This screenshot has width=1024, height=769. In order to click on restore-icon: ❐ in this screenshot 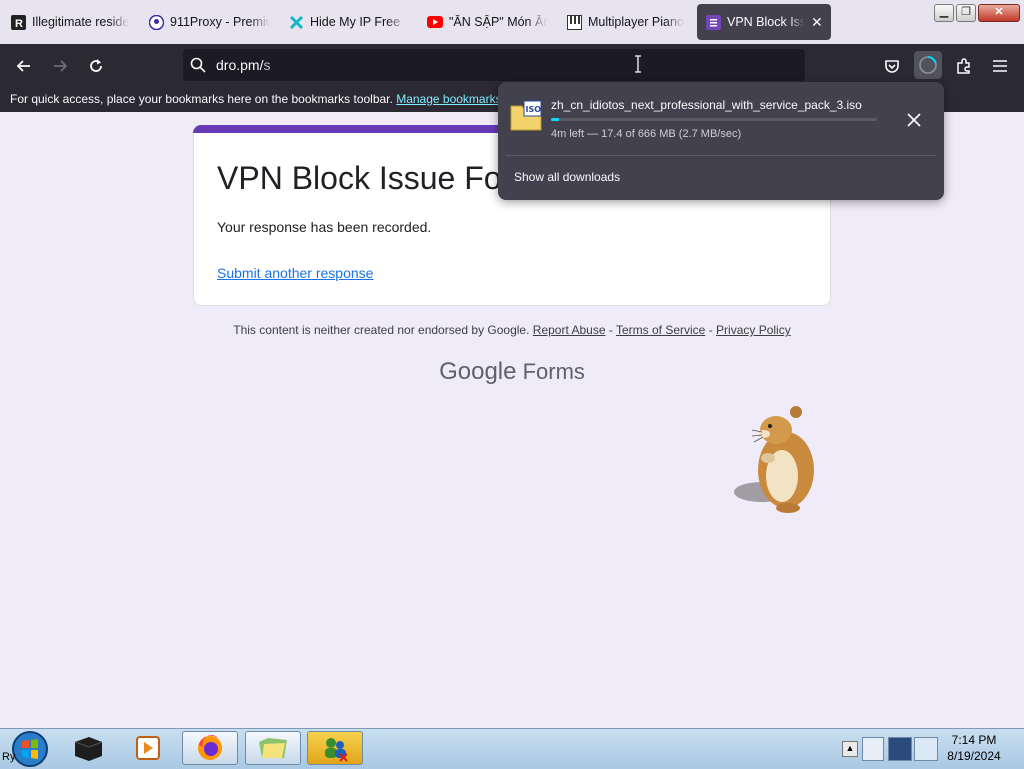, I will do `click(966, 13)`.